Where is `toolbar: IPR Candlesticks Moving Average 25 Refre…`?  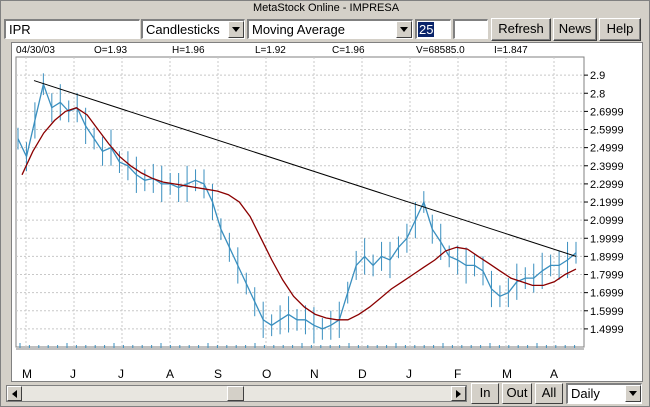 toolbar: IPR Candlesticks Moving Average 25 Refre… is located at coordinates (325, 30).